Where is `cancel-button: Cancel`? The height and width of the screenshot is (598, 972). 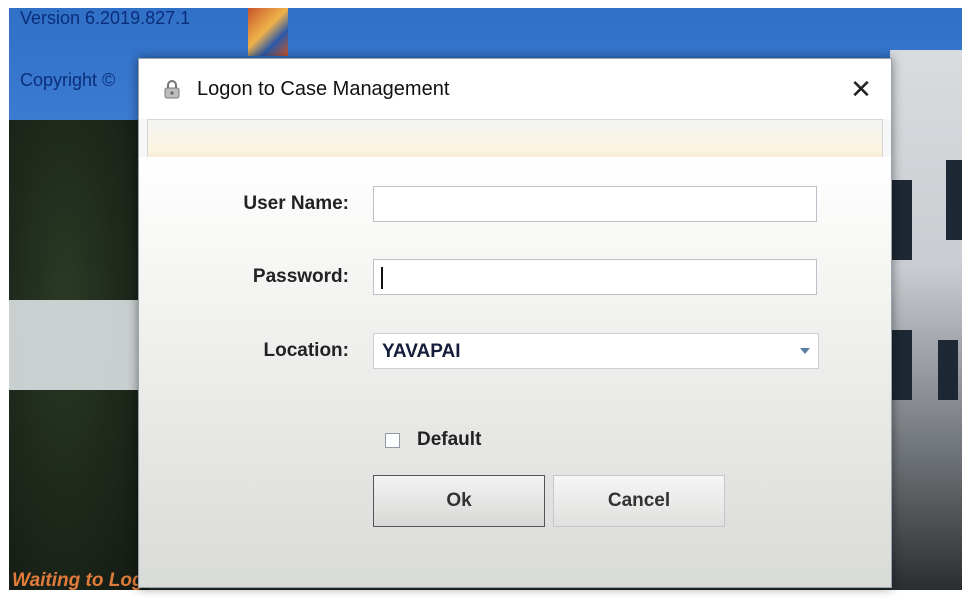 cancel-button: Cancel is located at coordinates (639, 501).